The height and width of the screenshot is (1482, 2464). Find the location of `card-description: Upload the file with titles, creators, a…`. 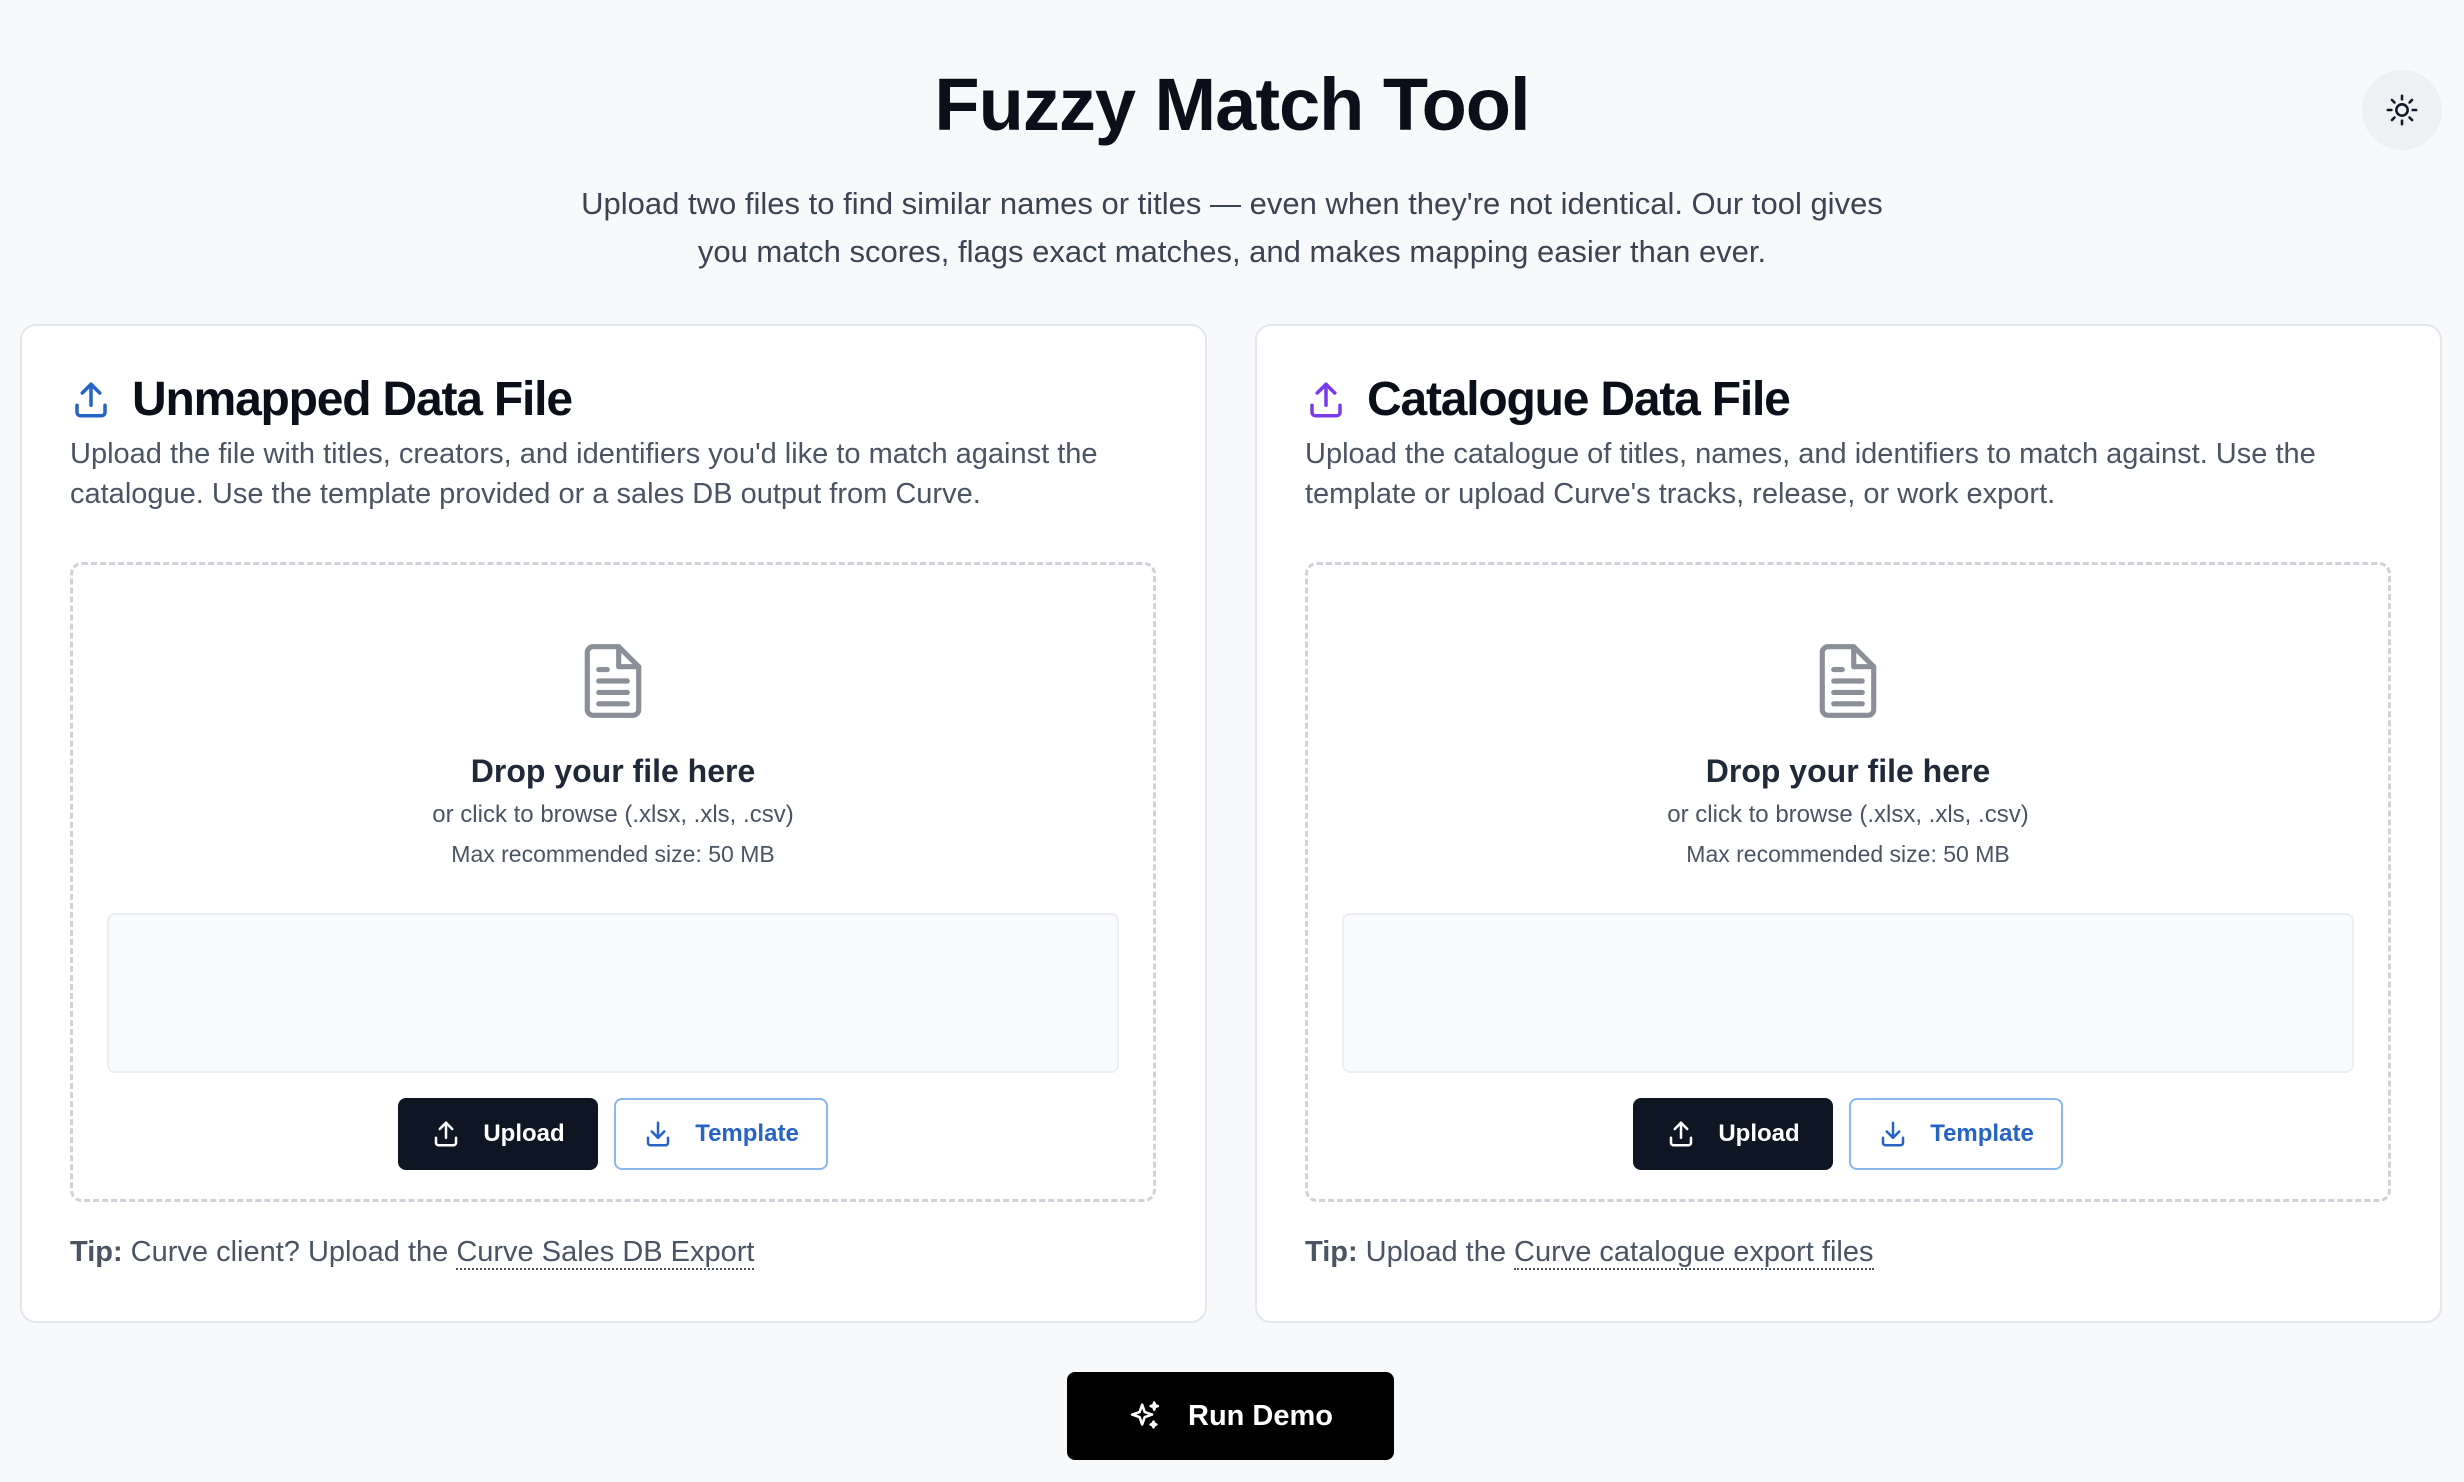

card-description: Upload the file with titles, creators, a… is located at coordinates (584, 474).